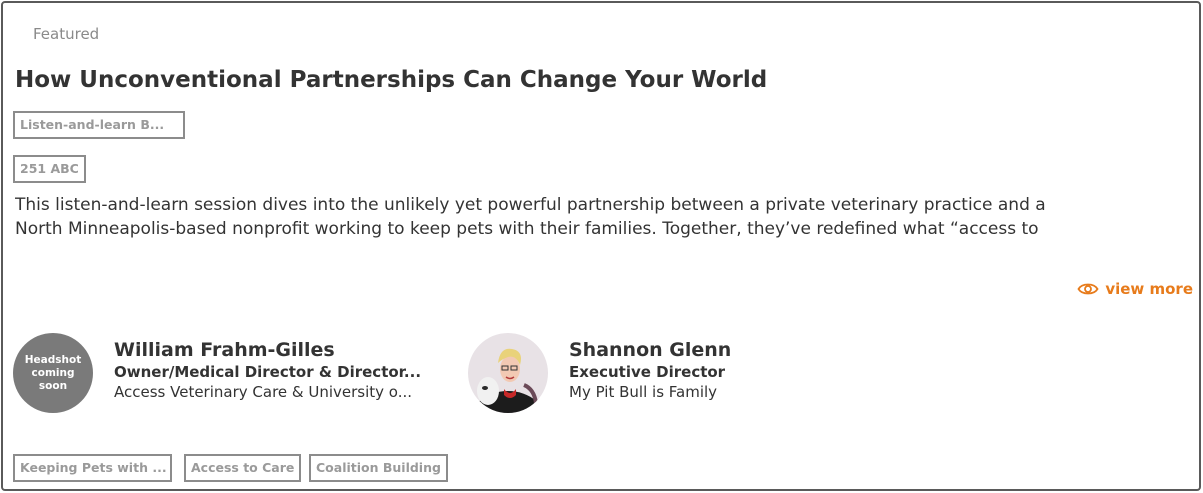  What do you see at coordinates (224, 350) in the screenshot?
I see `speaker-name: William Frahm-Gilles` at bounding box center [224, 350].